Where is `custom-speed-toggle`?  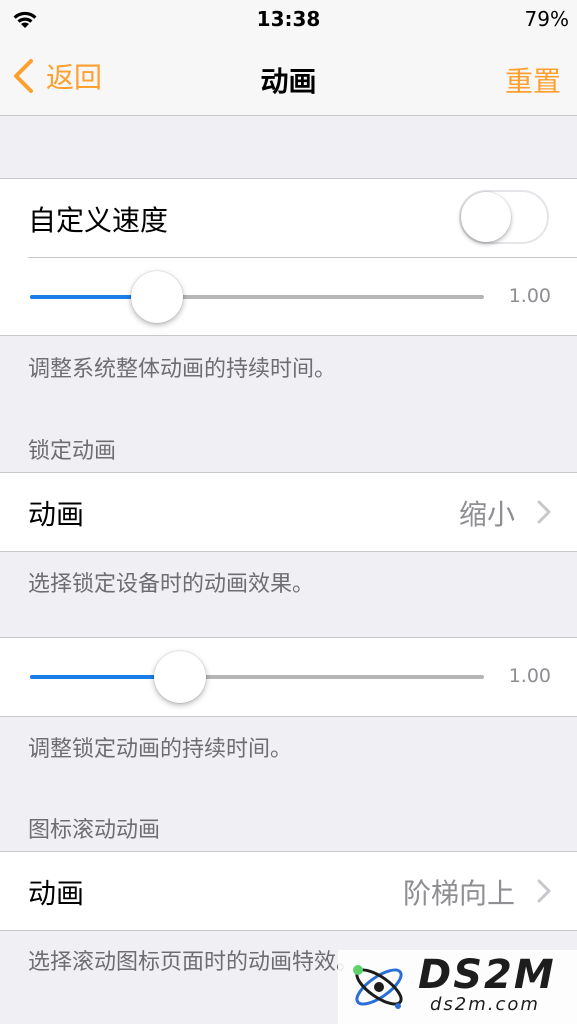 custom-speed-toggle is located at coordinates (504, 217).